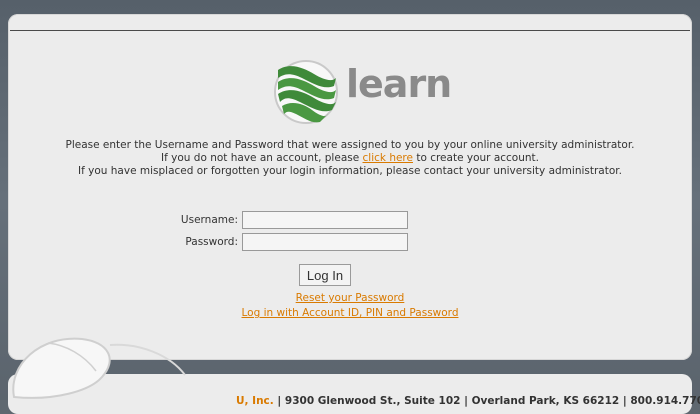 This screenshot has height=414, width=700. Describe the element at coordinates (99, 368) in the screenshot. I see `computer-mouse-graphic` at that location.